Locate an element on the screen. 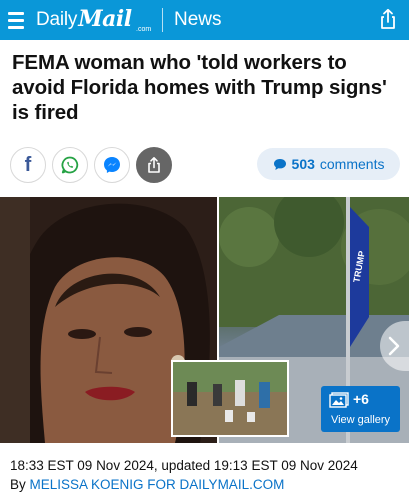  social-share-row: f is located at coordinates (91, 165).